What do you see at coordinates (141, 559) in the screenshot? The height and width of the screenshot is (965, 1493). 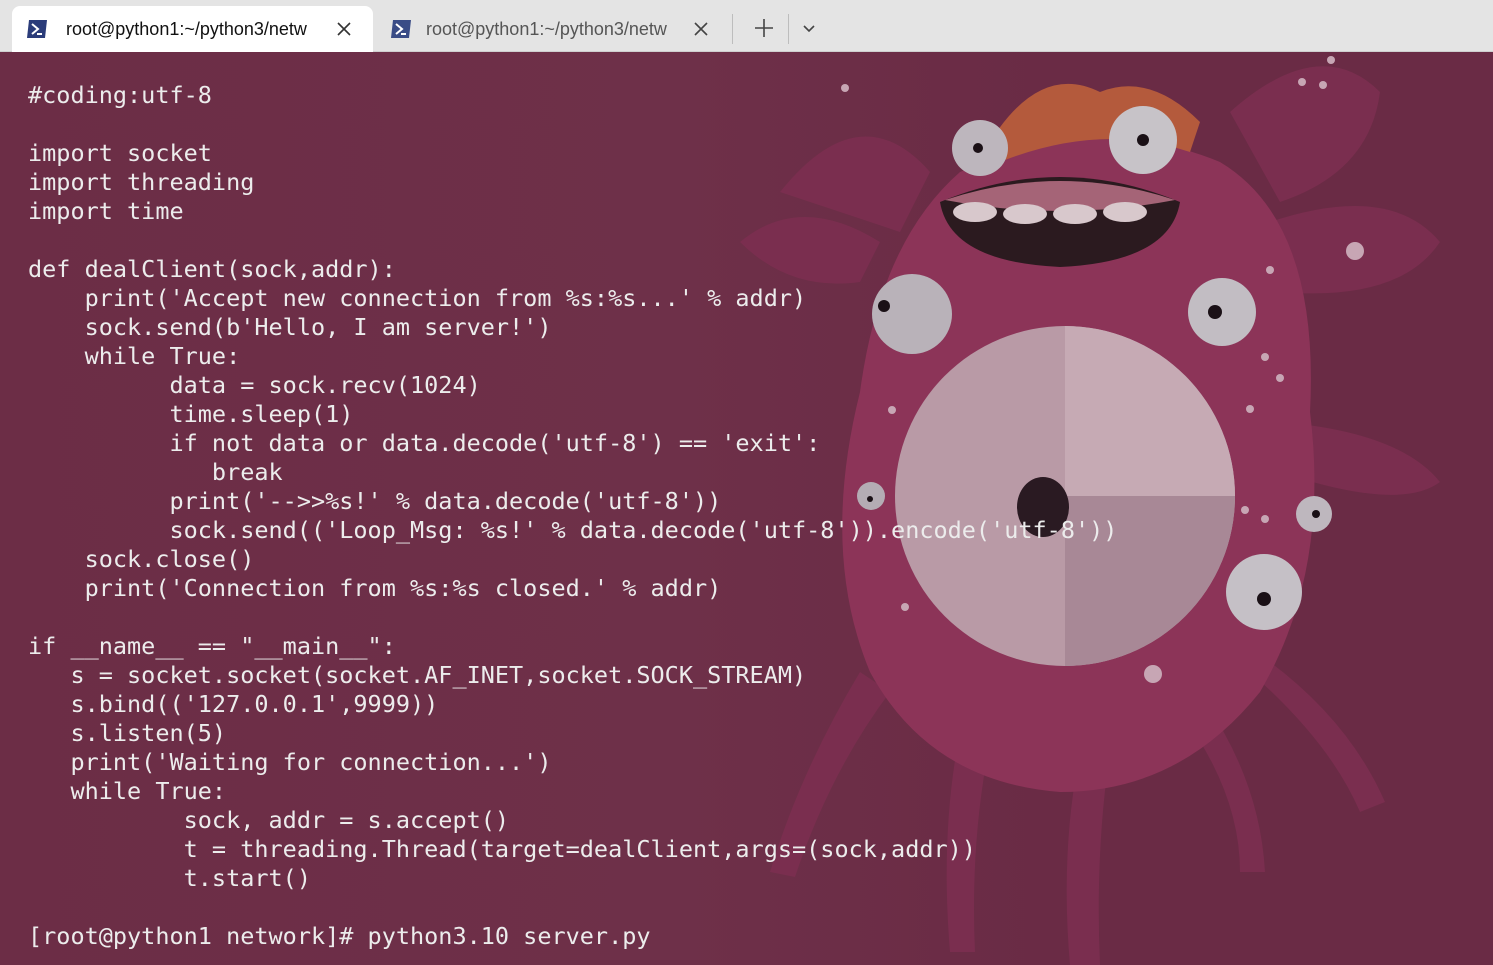 I see `code-line: sock.close()` at bounding box center [141, 559].